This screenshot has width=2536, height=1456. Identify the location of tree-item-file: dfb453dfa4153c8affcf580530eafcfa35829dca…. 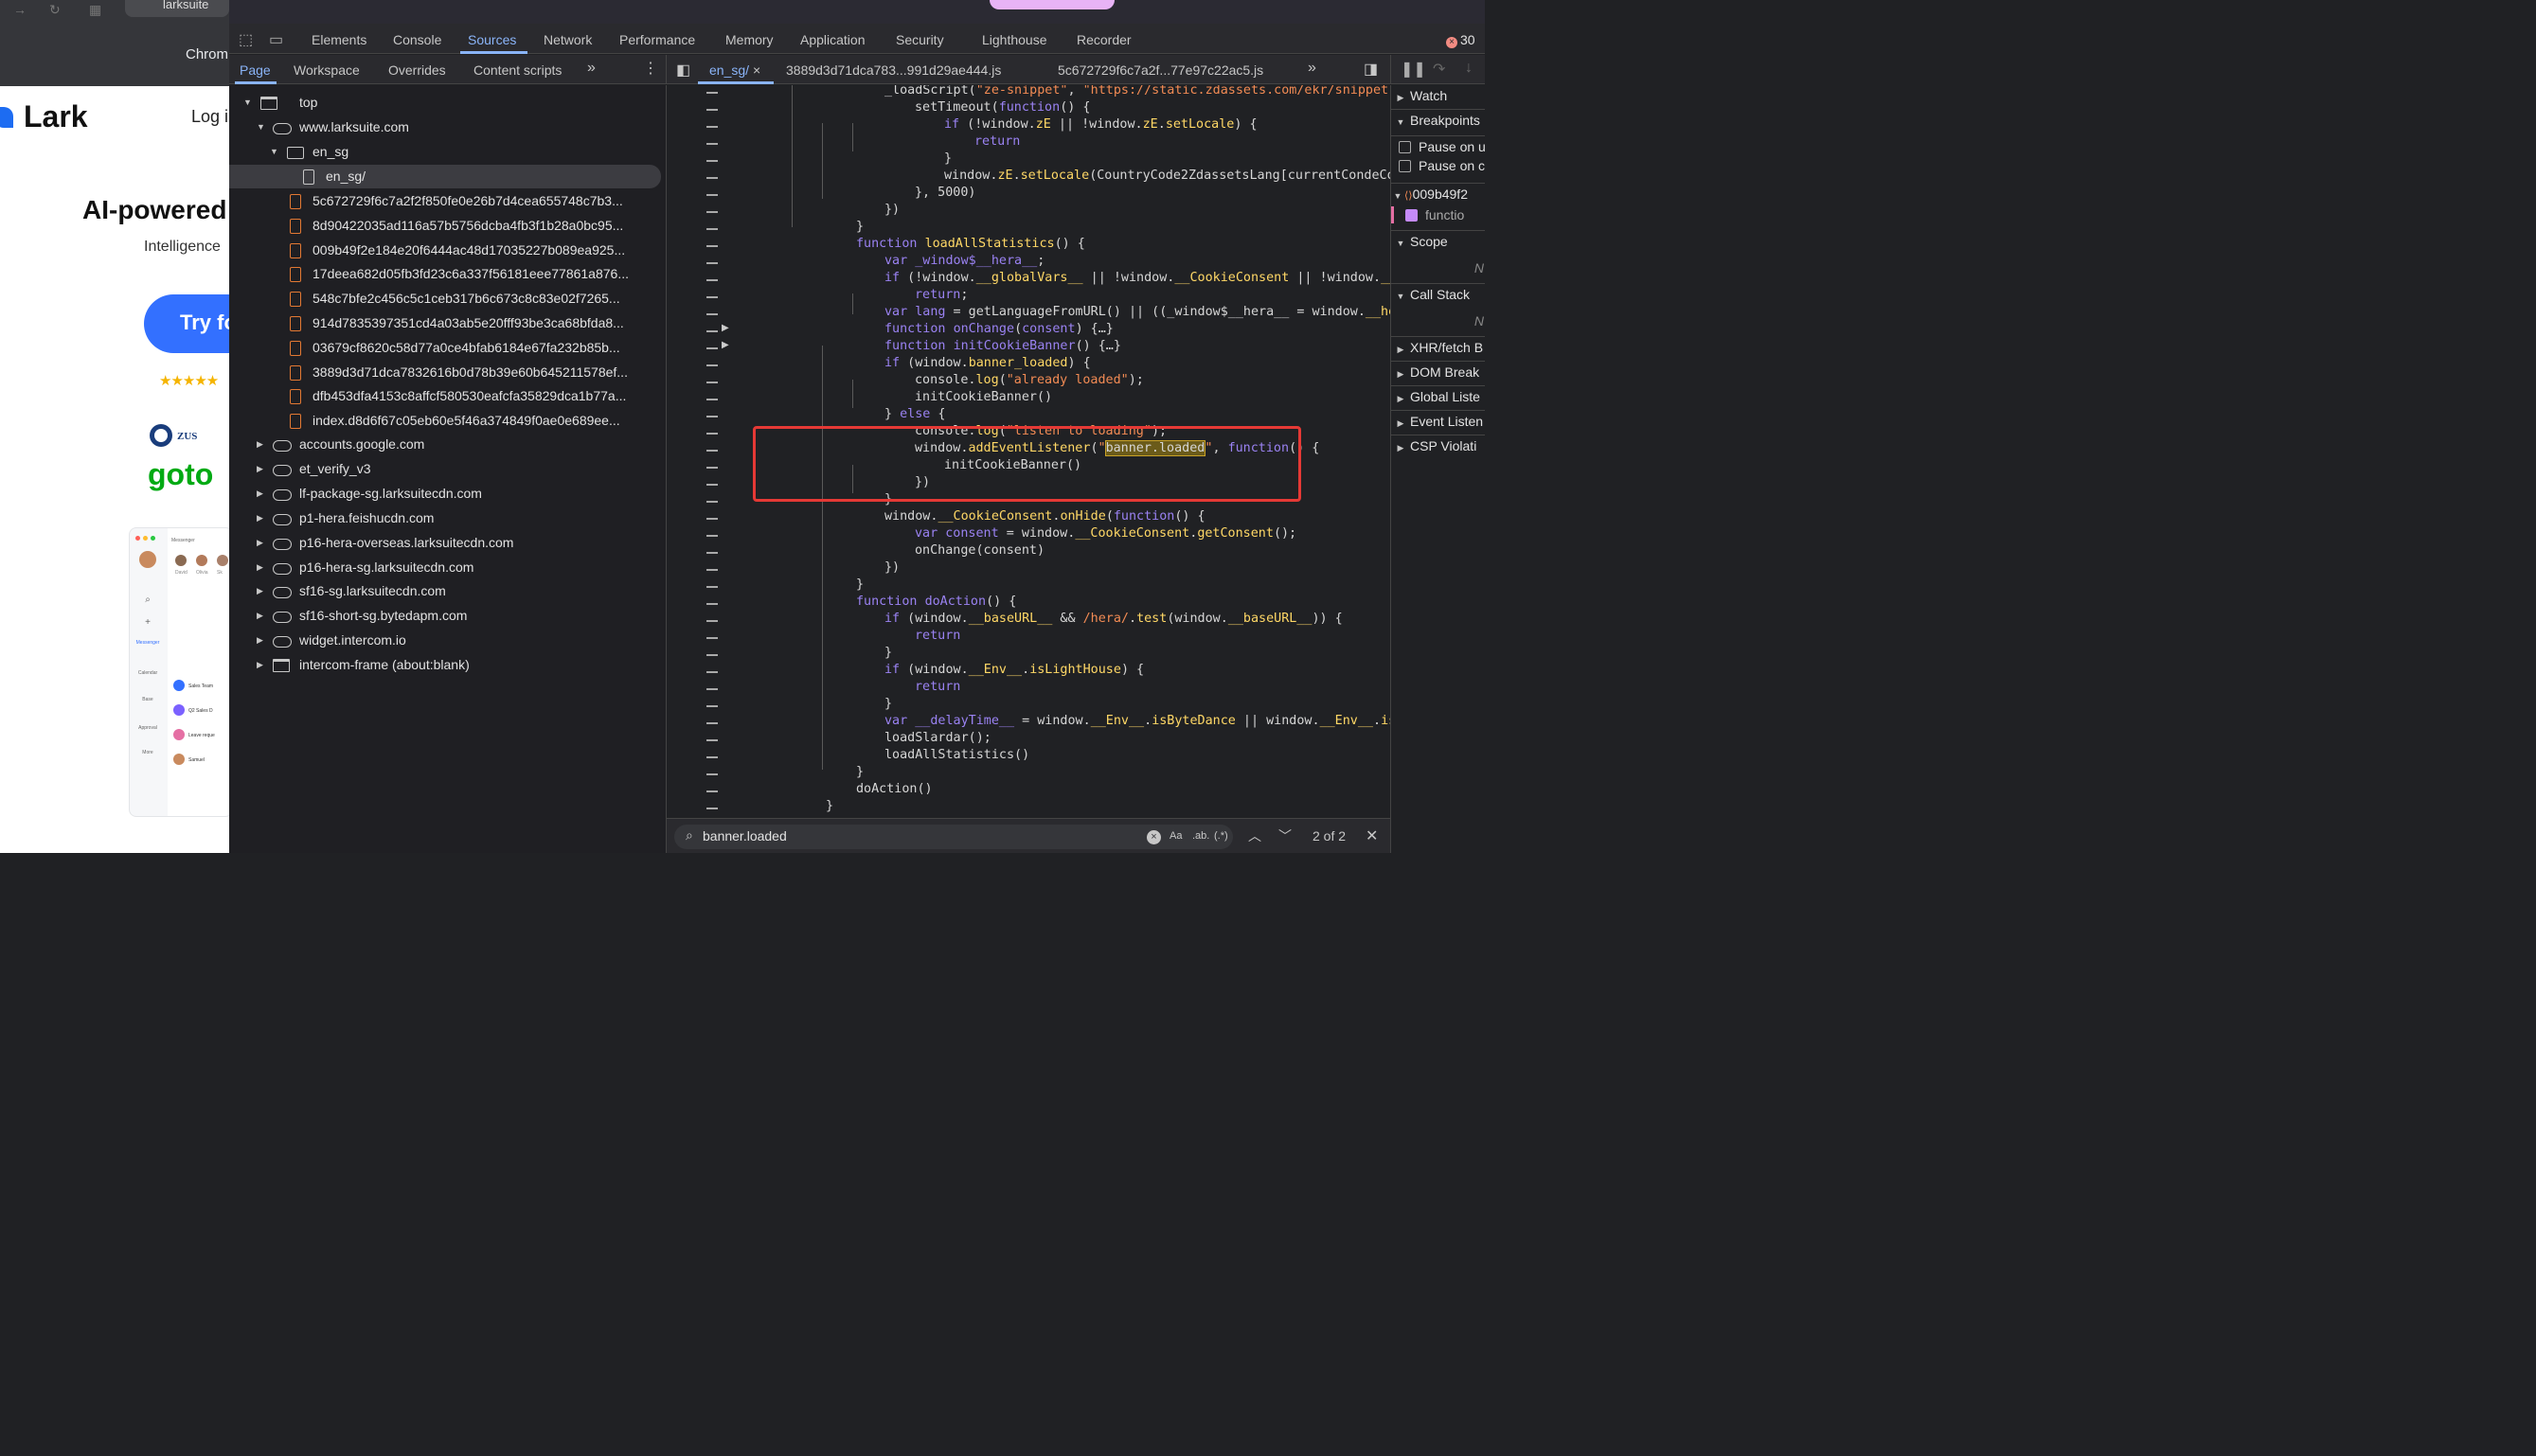
(448, 396).